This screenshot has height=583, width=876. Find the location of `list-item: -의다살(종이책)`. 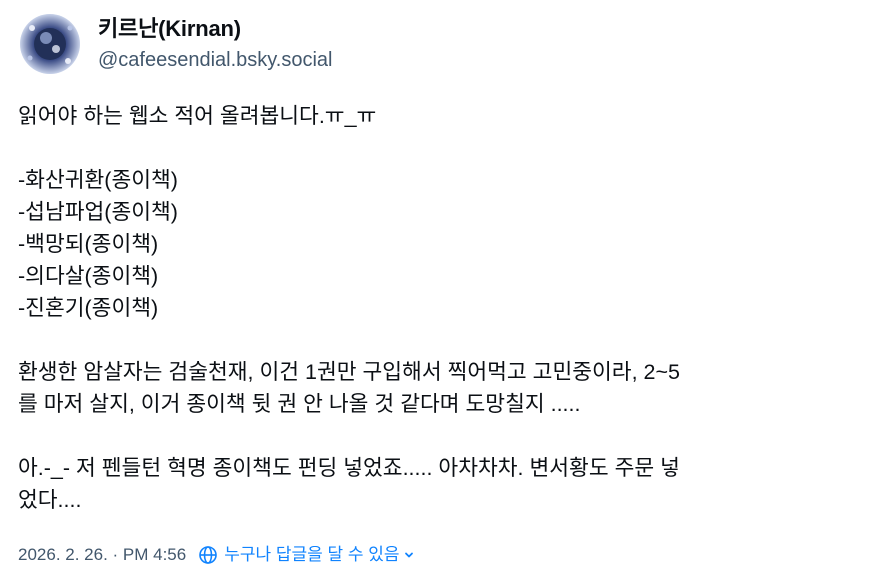

list-item: -의다살(종이책) is located at coordinates (88, 276).